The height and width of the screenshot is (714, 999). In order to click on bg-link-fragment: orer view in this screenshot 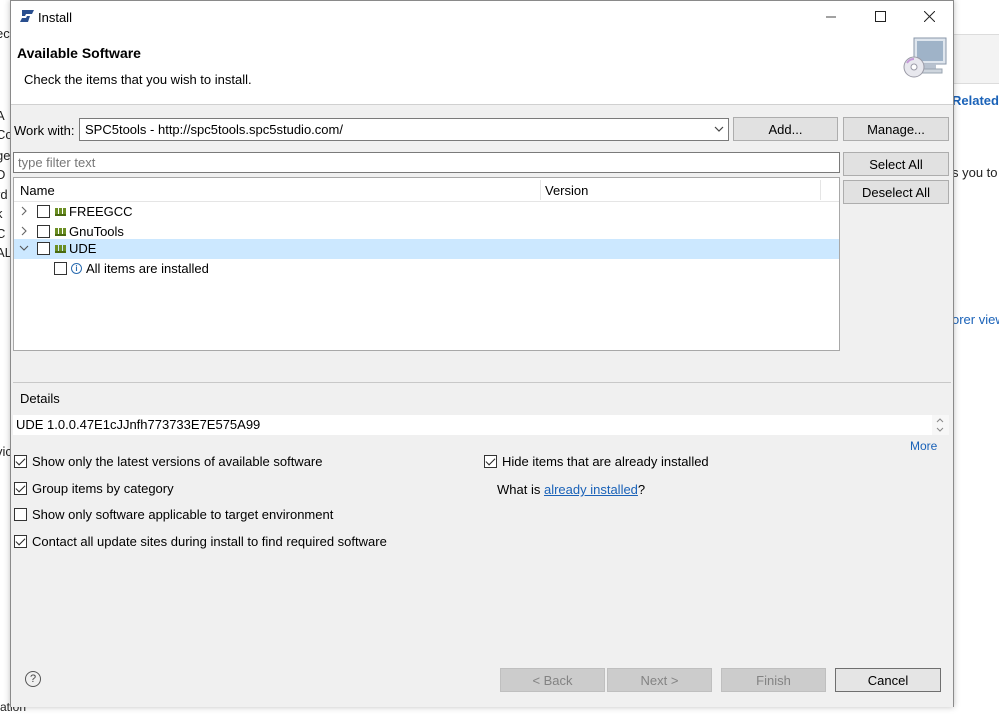, I will do `click(975, 319)`.